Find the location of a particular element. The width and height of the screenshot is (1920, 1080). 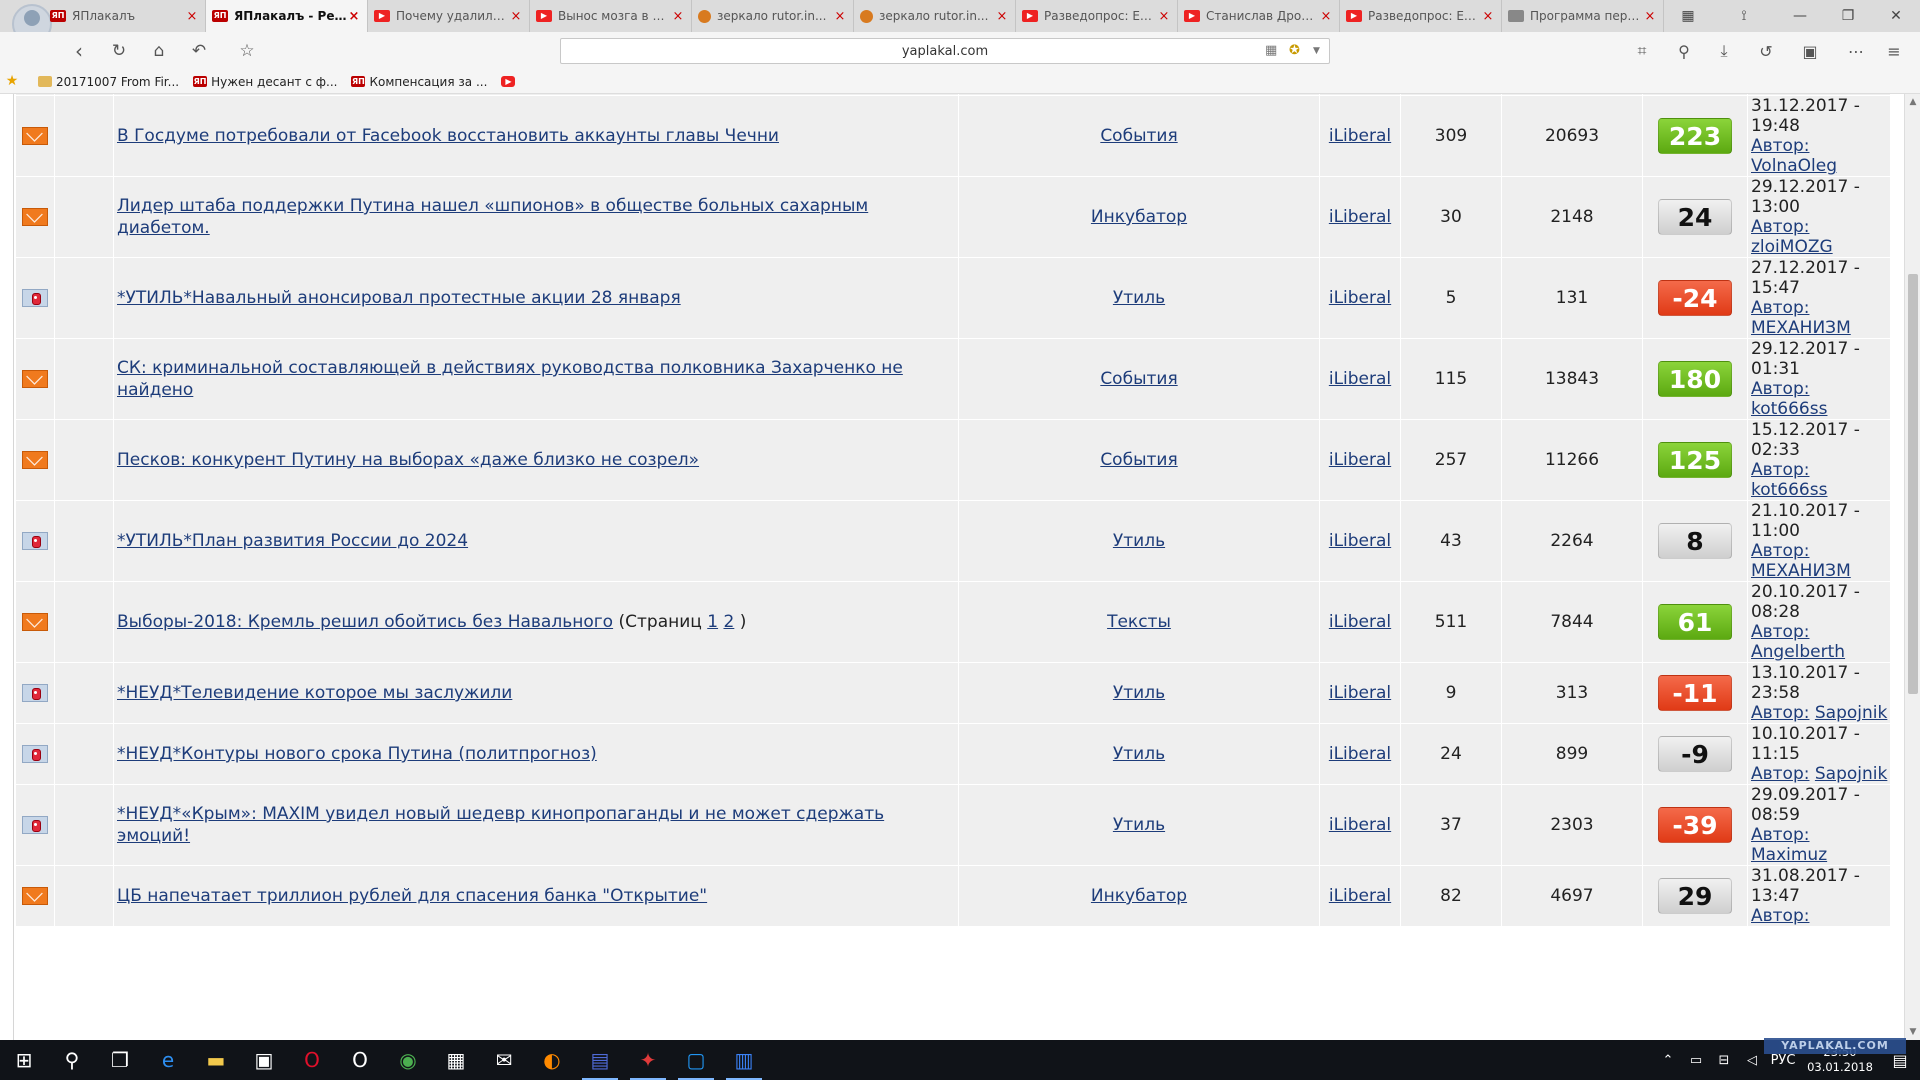

vertical-scrollbar: ▲ ▼ is located at coordinates (1912, 567).